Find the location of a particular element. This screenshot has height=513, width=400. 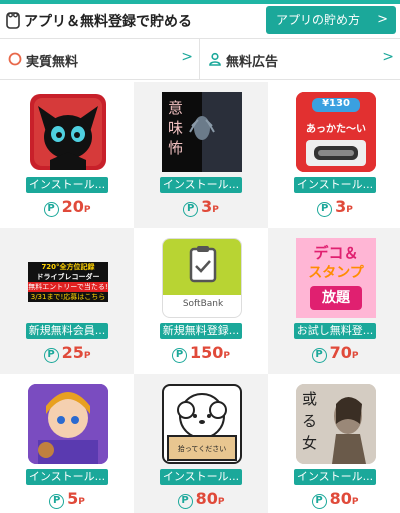

art-text-ru: る is located at coordinates (310, 421).